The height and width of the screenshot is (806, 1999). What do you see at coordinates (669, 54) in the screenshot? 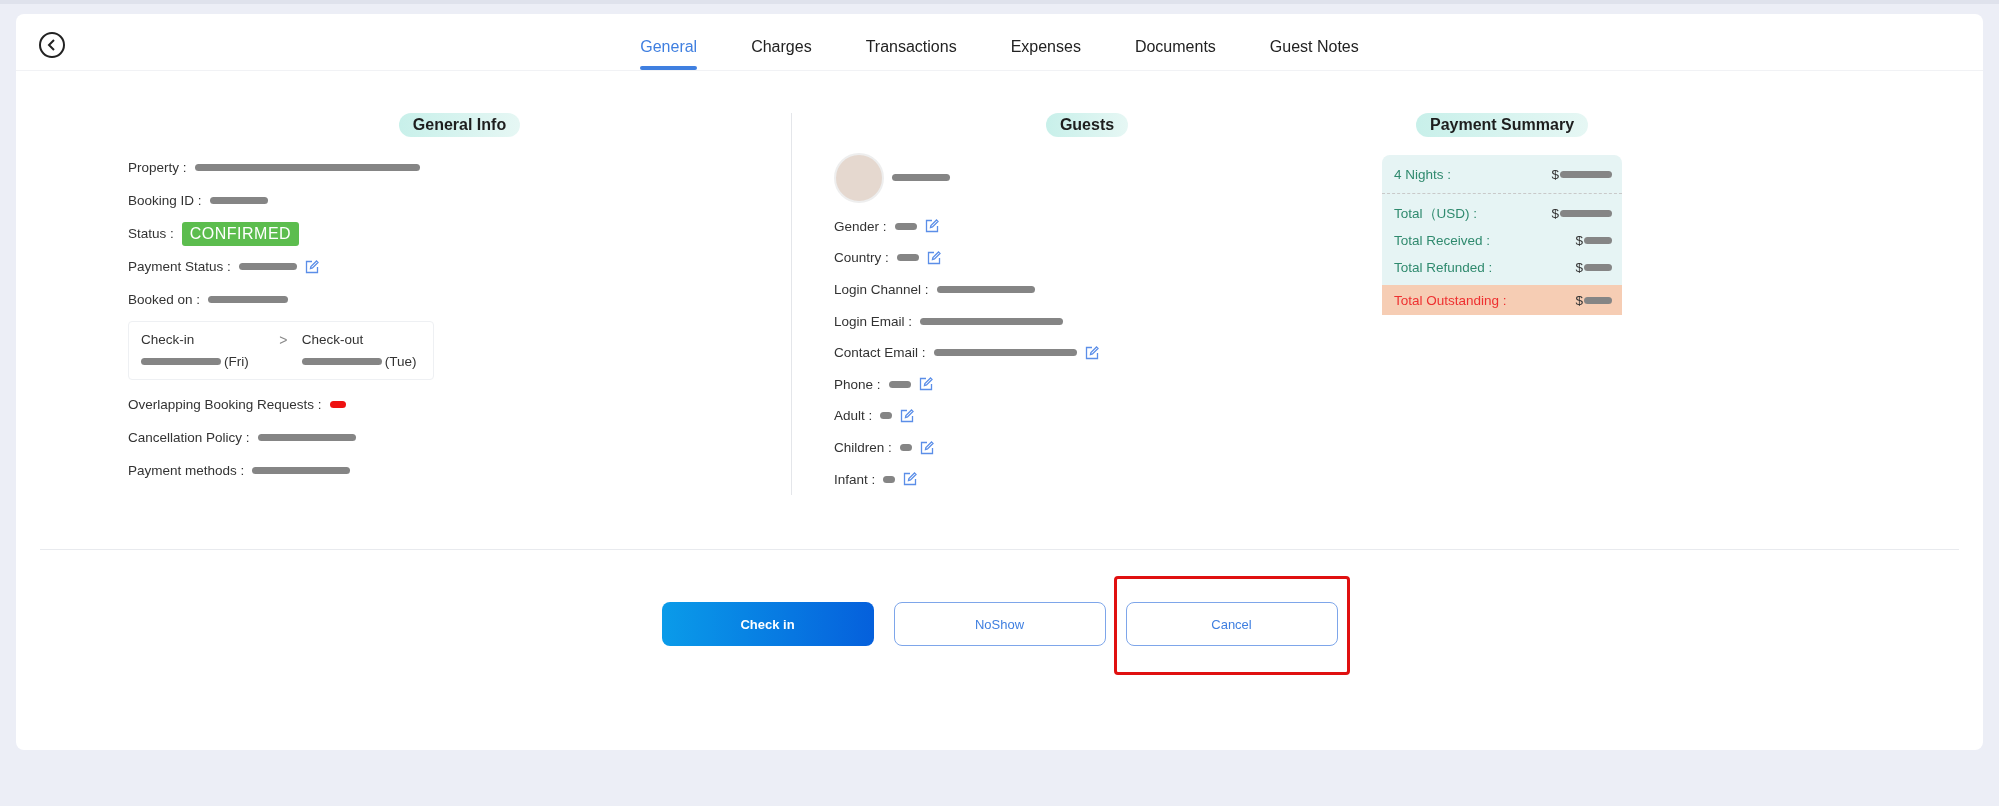
I see `tab: General` at bounding box center [669, 54].